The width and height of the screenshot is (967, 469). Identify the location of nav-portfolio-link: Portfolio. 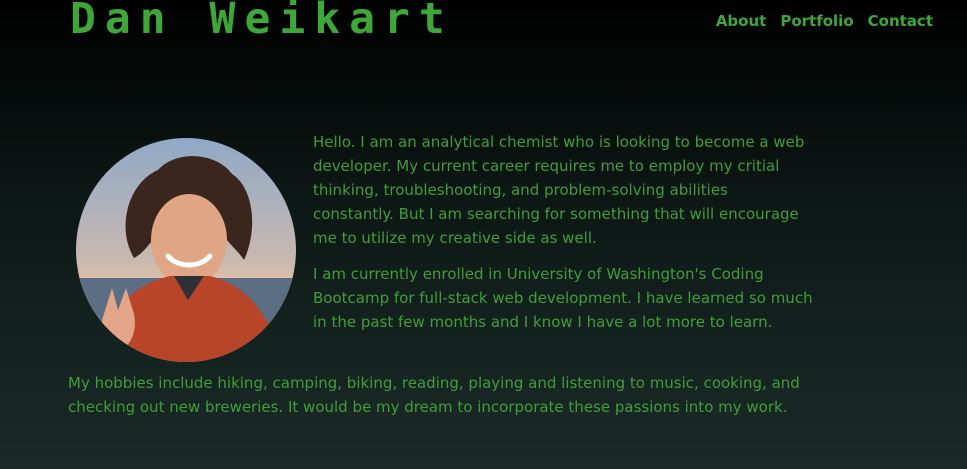
(816, 21).